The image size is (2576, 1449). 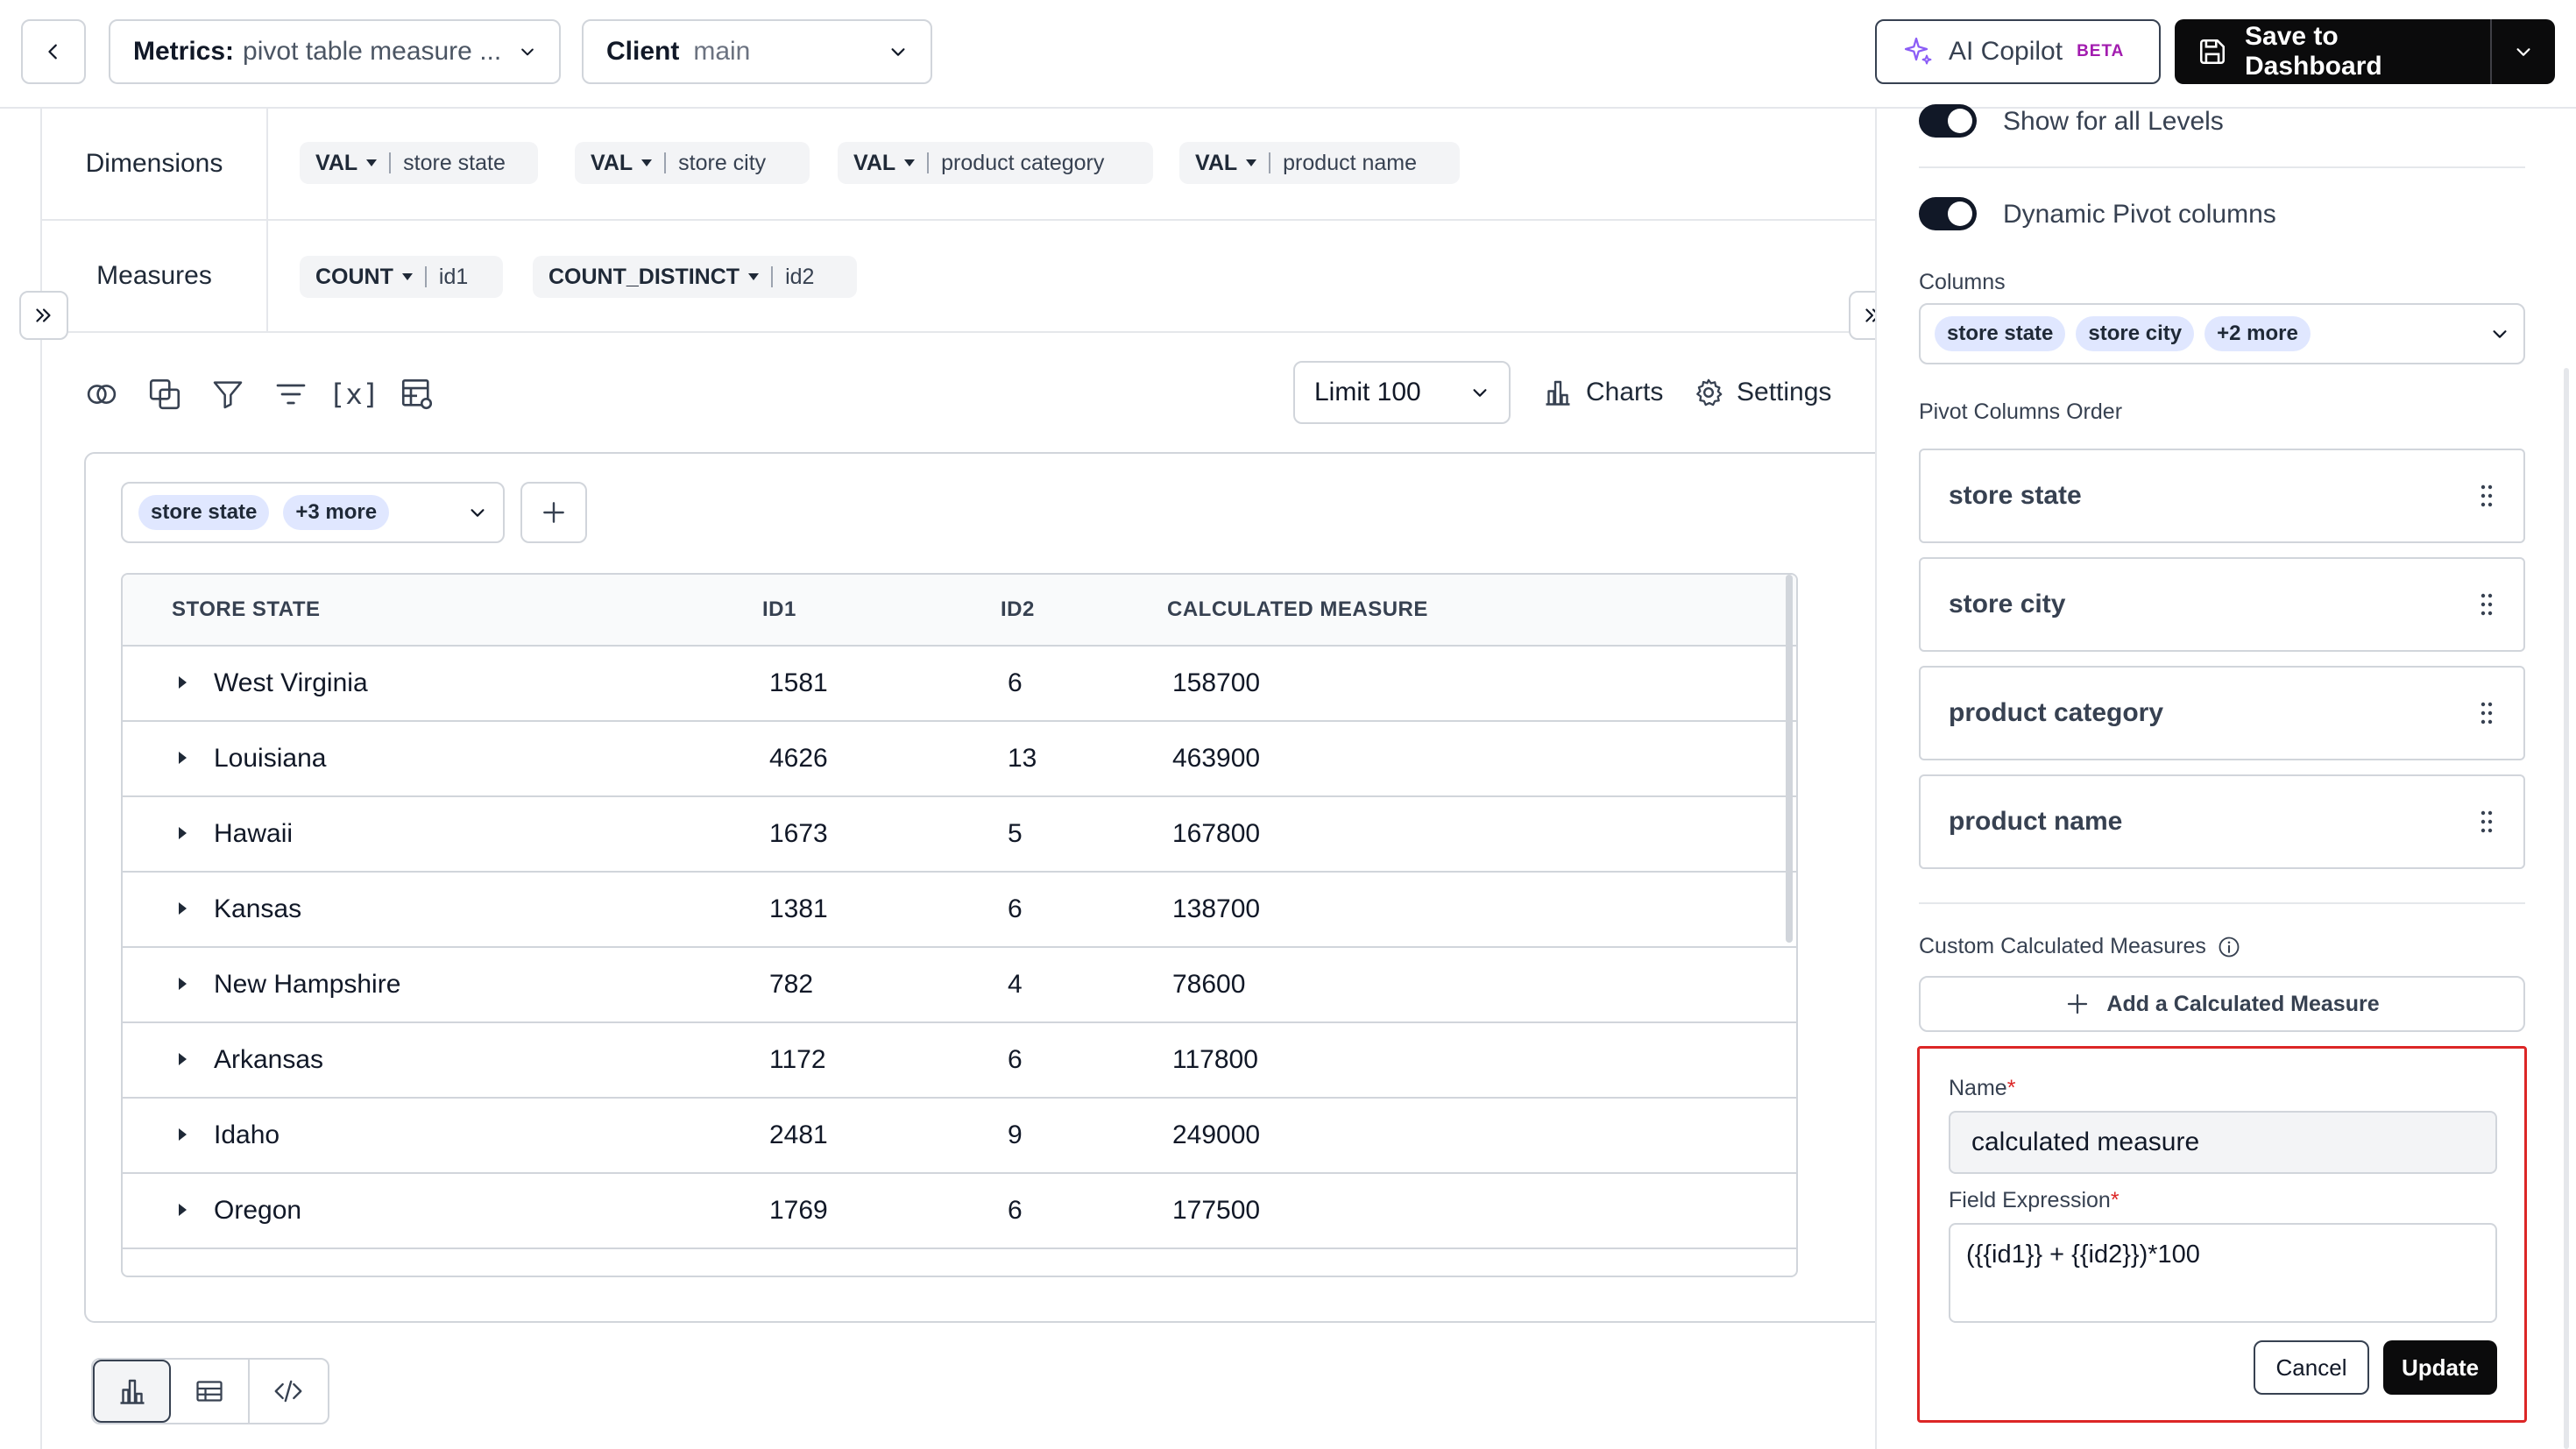 I want to click on save-options-dropdown, so click(x=2522, y=52).